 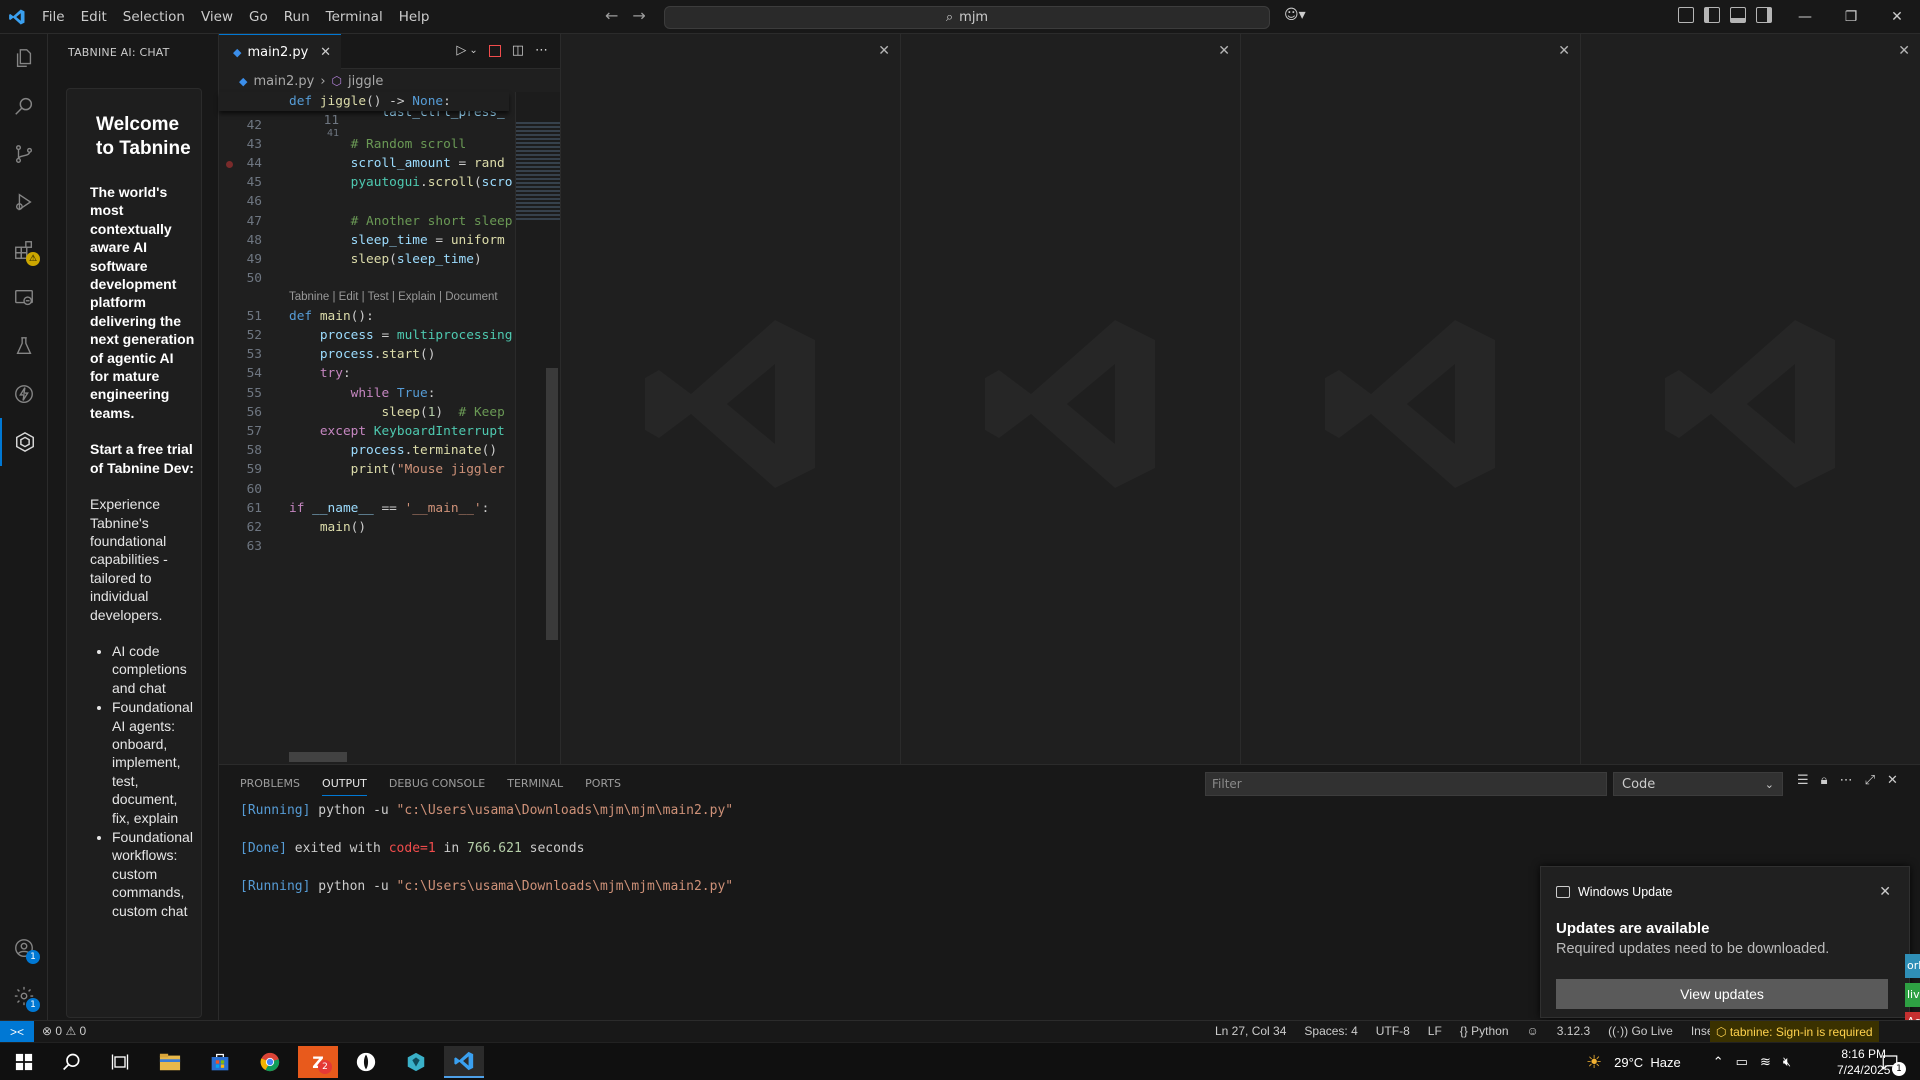 I want to click on windows-start-icon, so click(x=24, y=1062).